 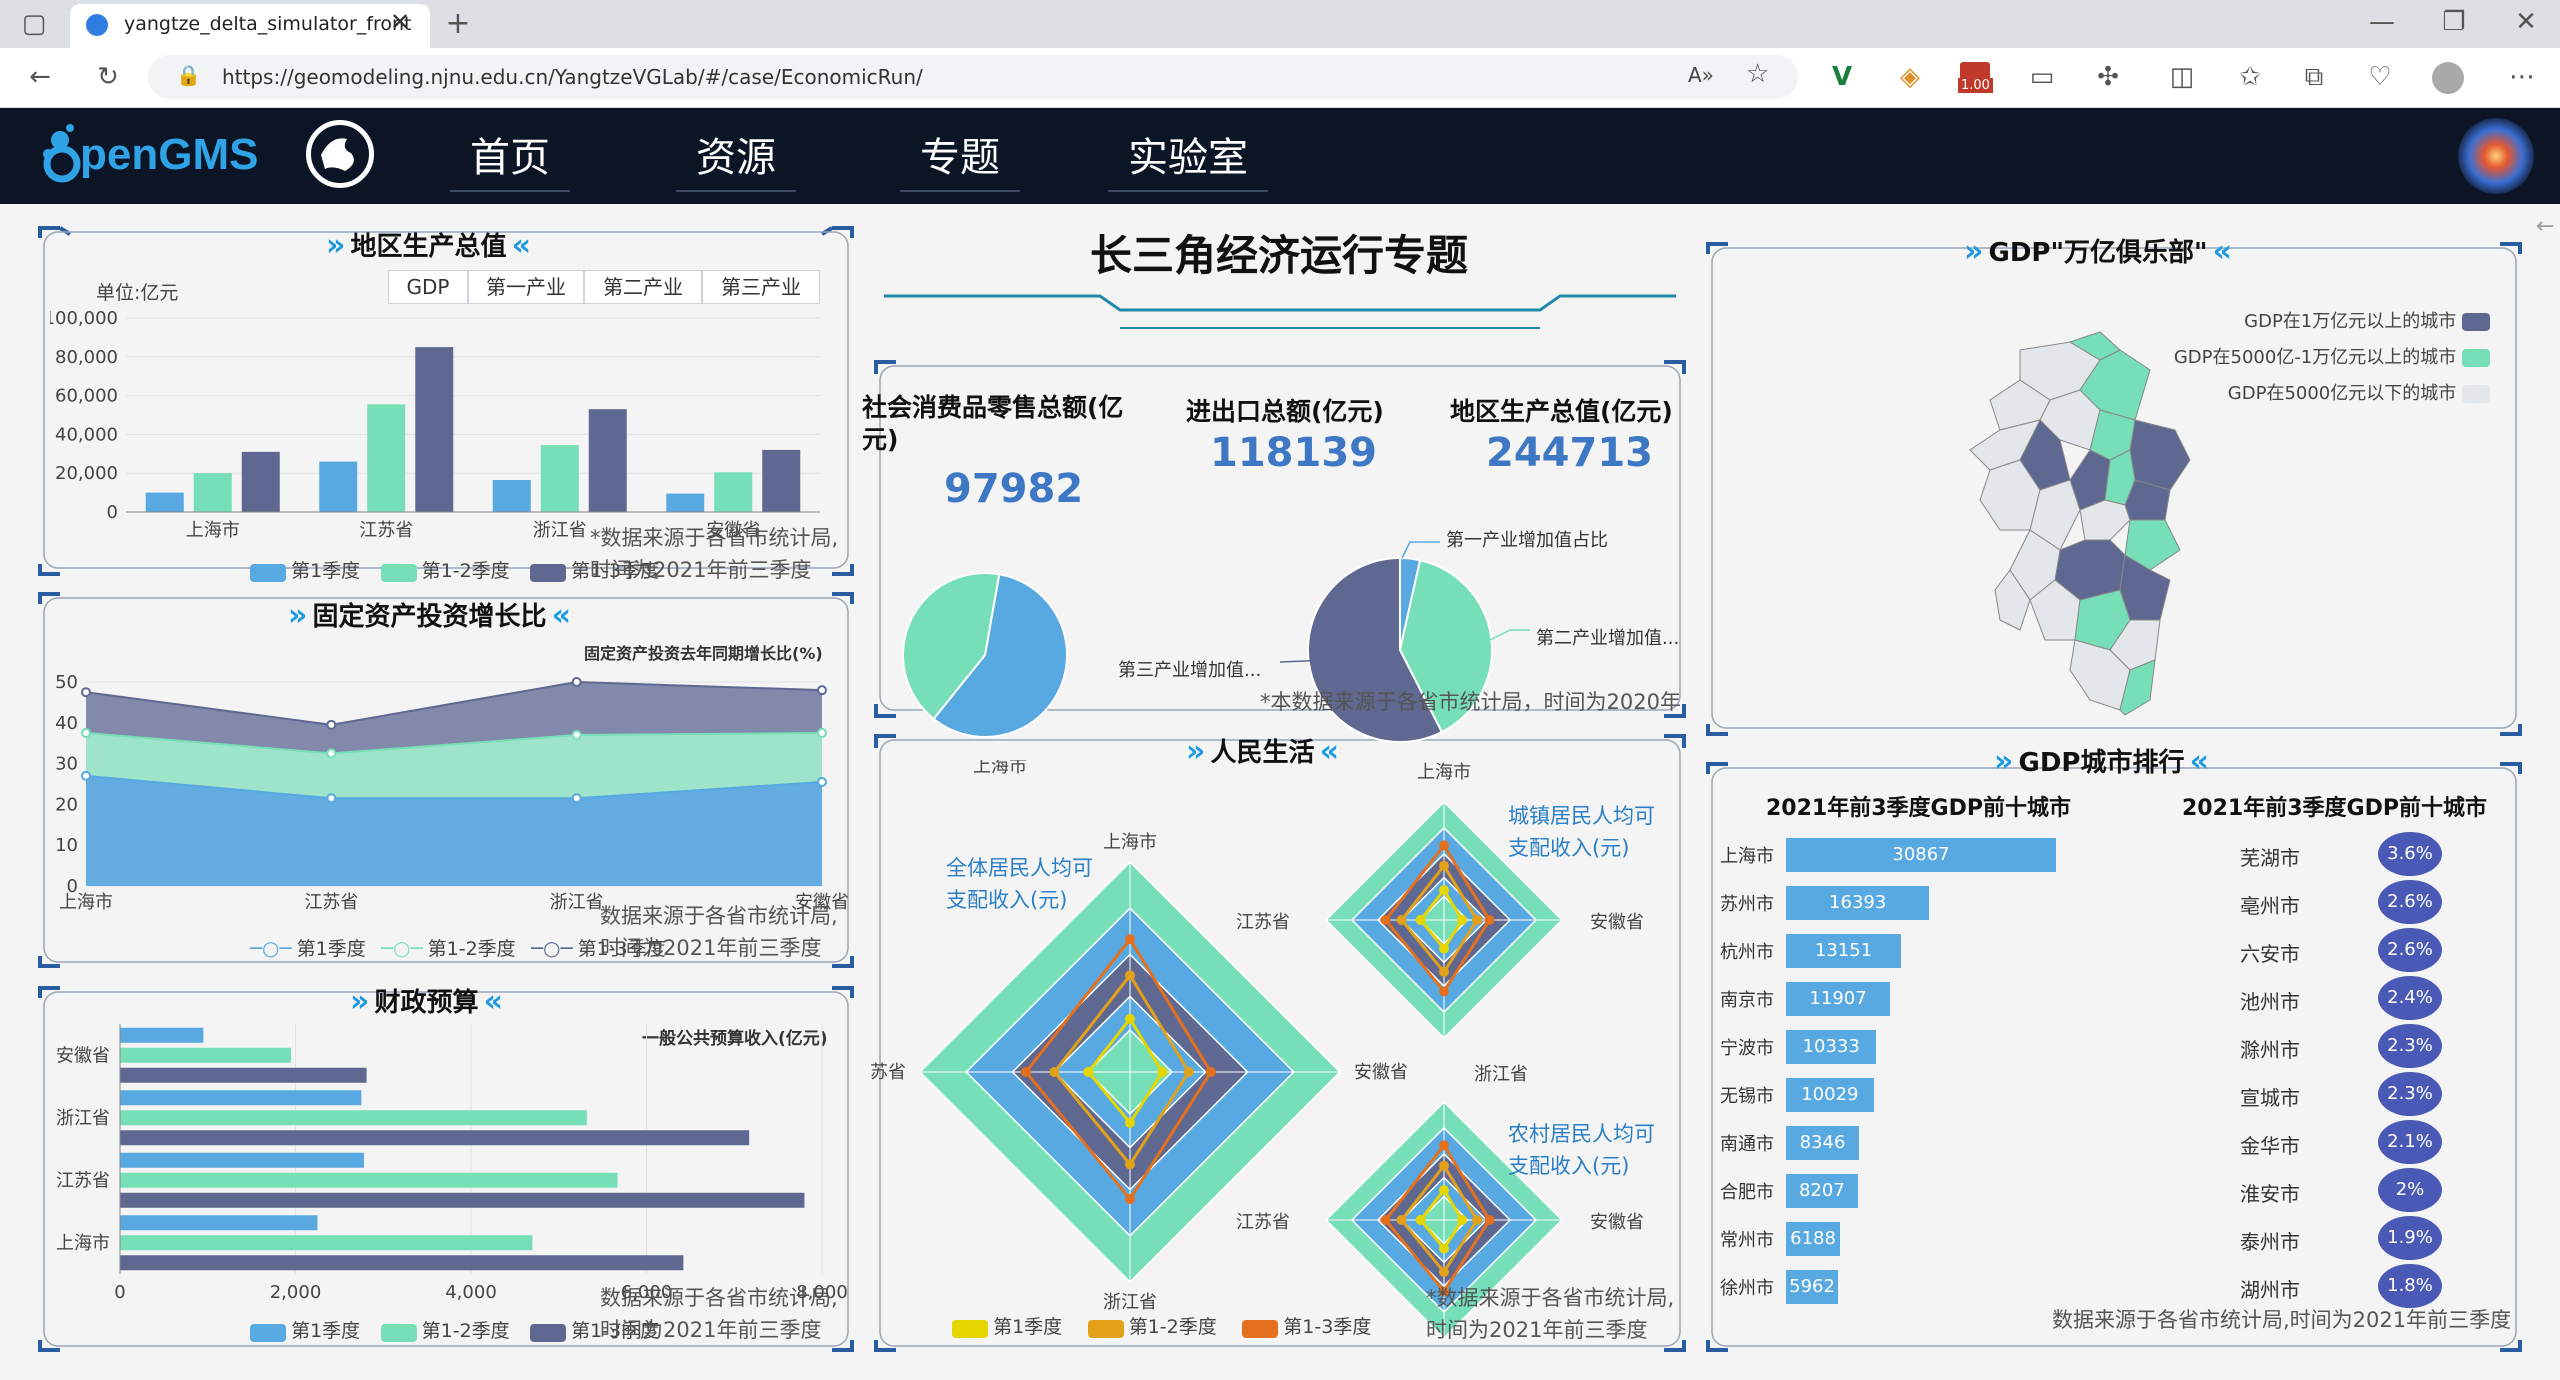 What do you see at coordinates (761, 287) in the screenshot?
I see `tab-tertiary-industry: 第三产业` at bounding box center [761, 287].